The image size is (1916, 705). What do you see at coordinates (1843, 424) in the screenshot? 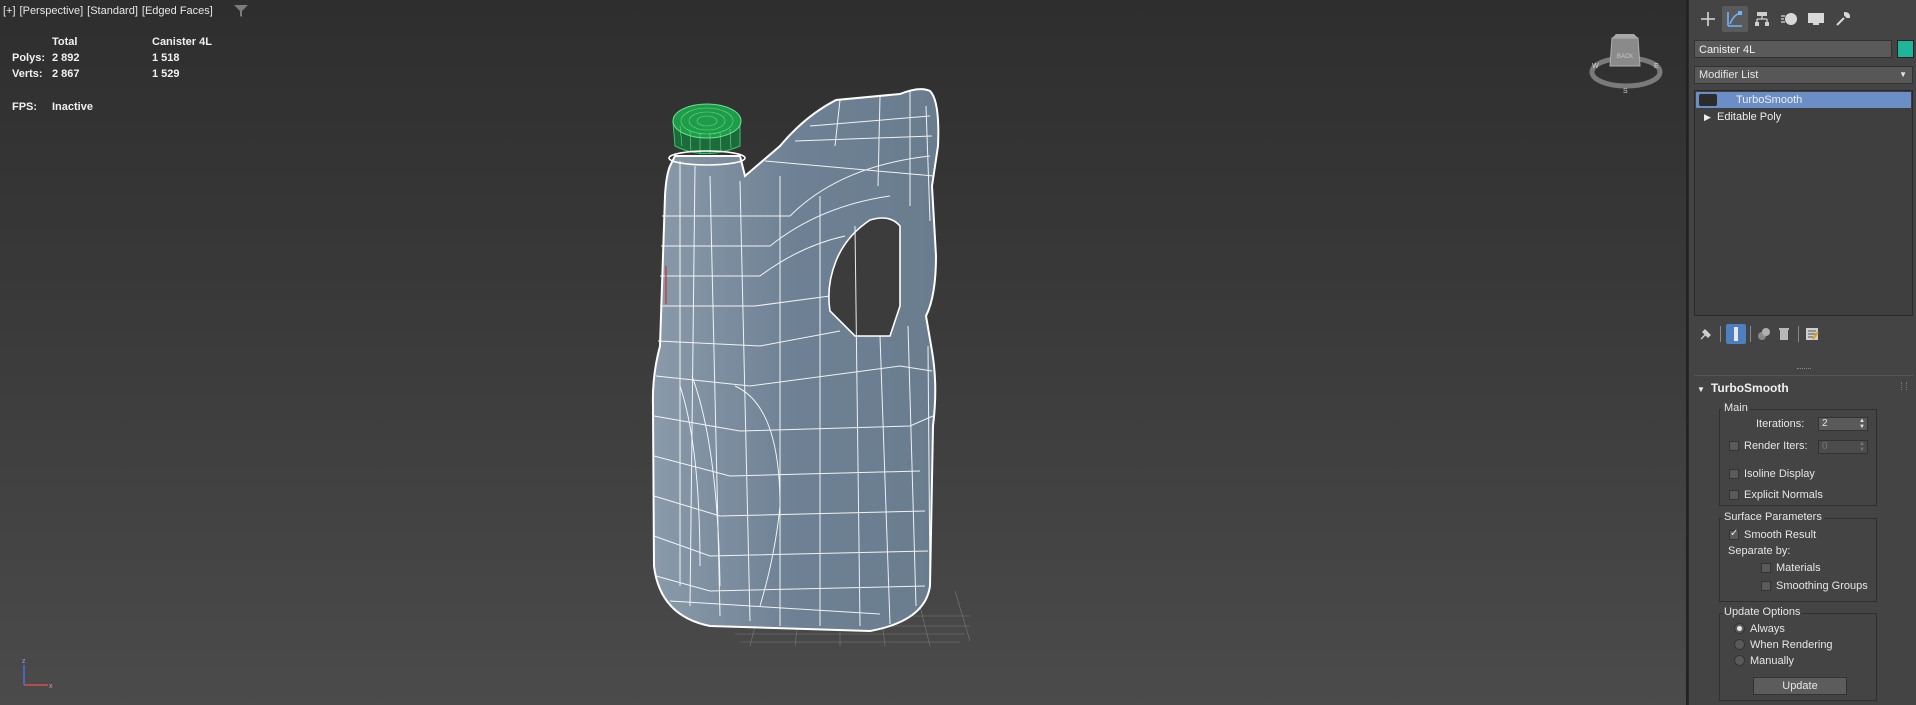
I see `iterations-spinner: 2 ▲ ▼` at bounding box center [1843, 424].